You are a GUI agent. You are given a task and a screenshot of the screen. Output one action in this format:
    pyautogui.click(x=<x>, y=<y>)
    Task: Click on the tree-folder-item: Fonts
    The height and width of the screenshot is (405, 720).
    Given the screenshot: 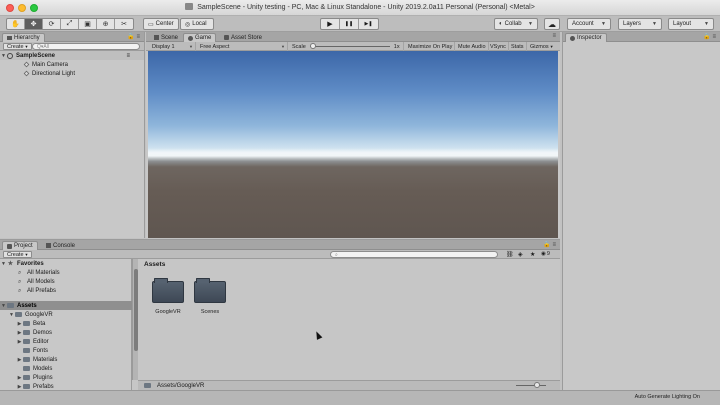 What is the action you would take?
    pyautogui.click(x=66, y=350)
    